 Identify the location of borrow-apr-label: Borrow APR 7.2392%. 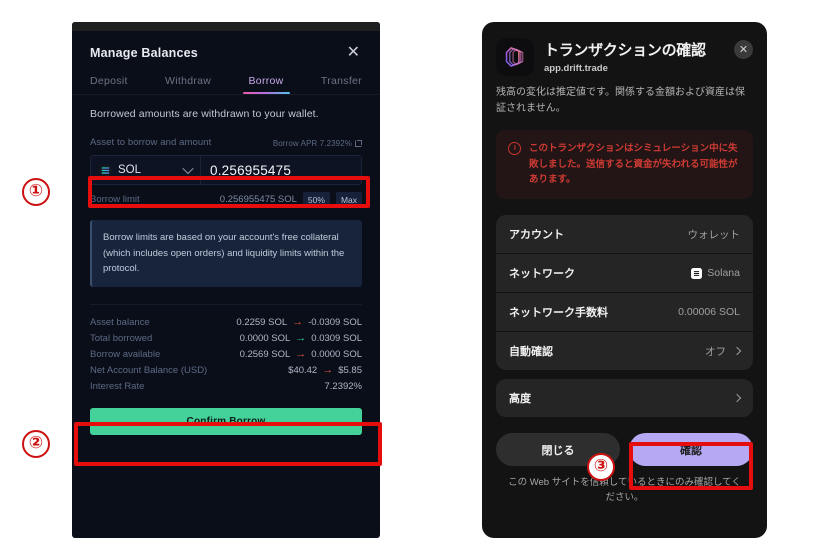
(312, 143).